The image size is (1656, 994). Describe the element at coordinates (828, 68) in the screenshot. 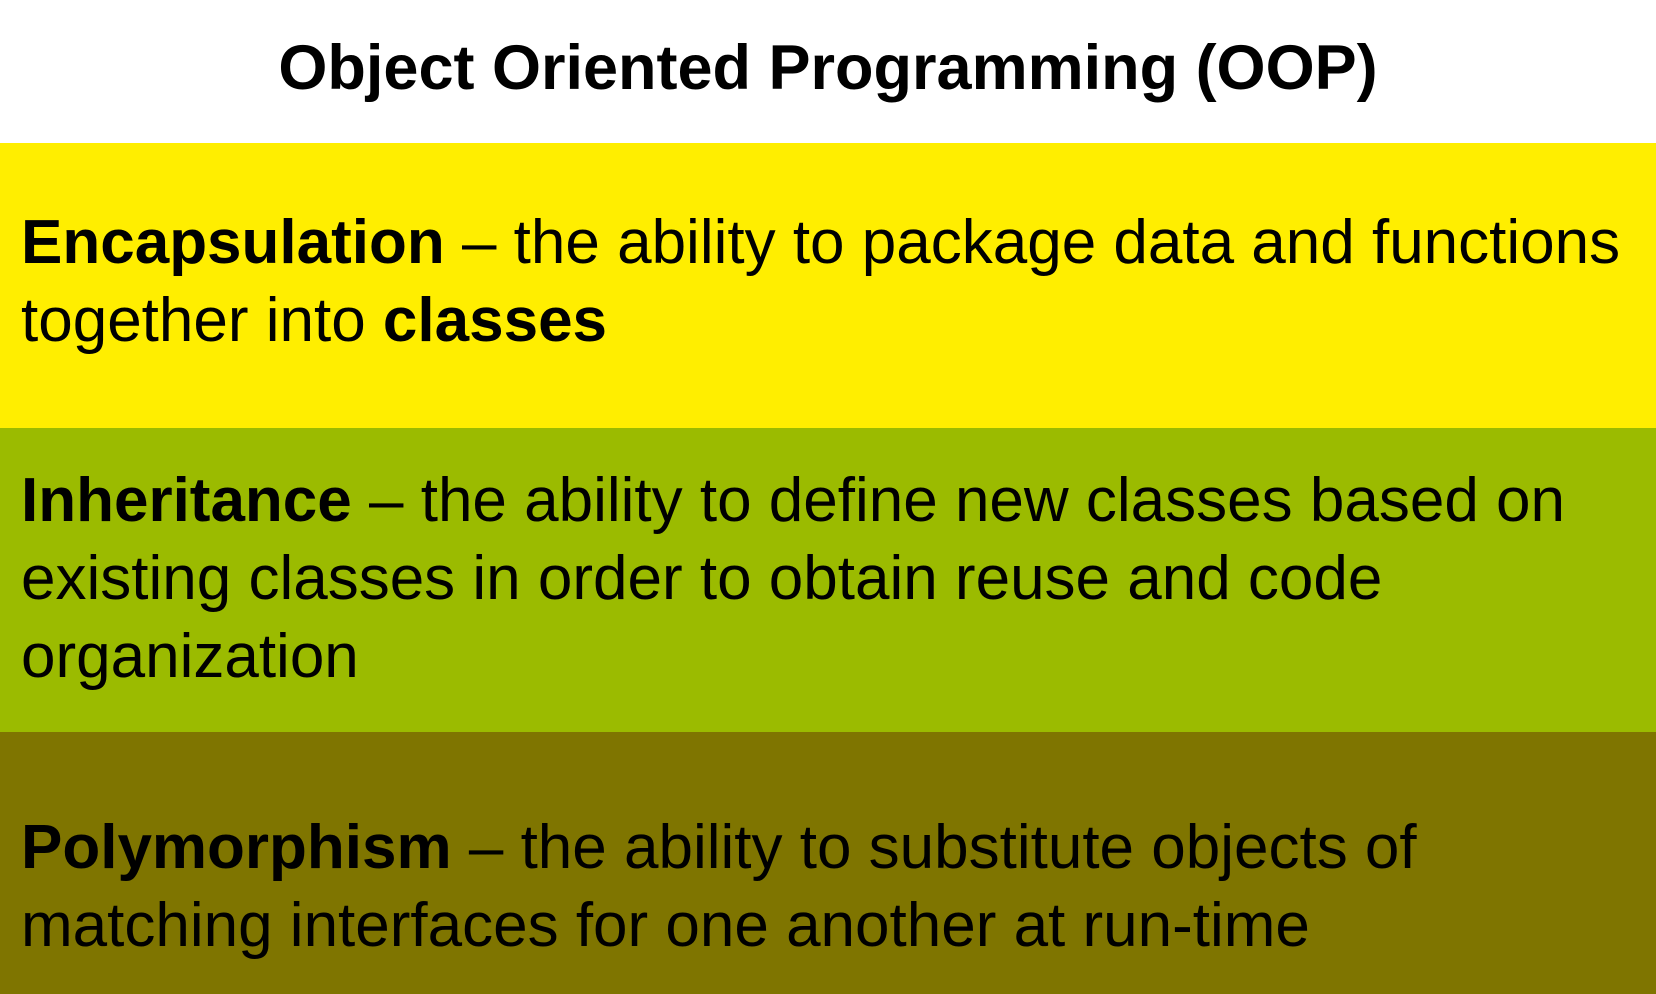

I see `slide-title: Object Oriented Programming (OOP)` at that location.